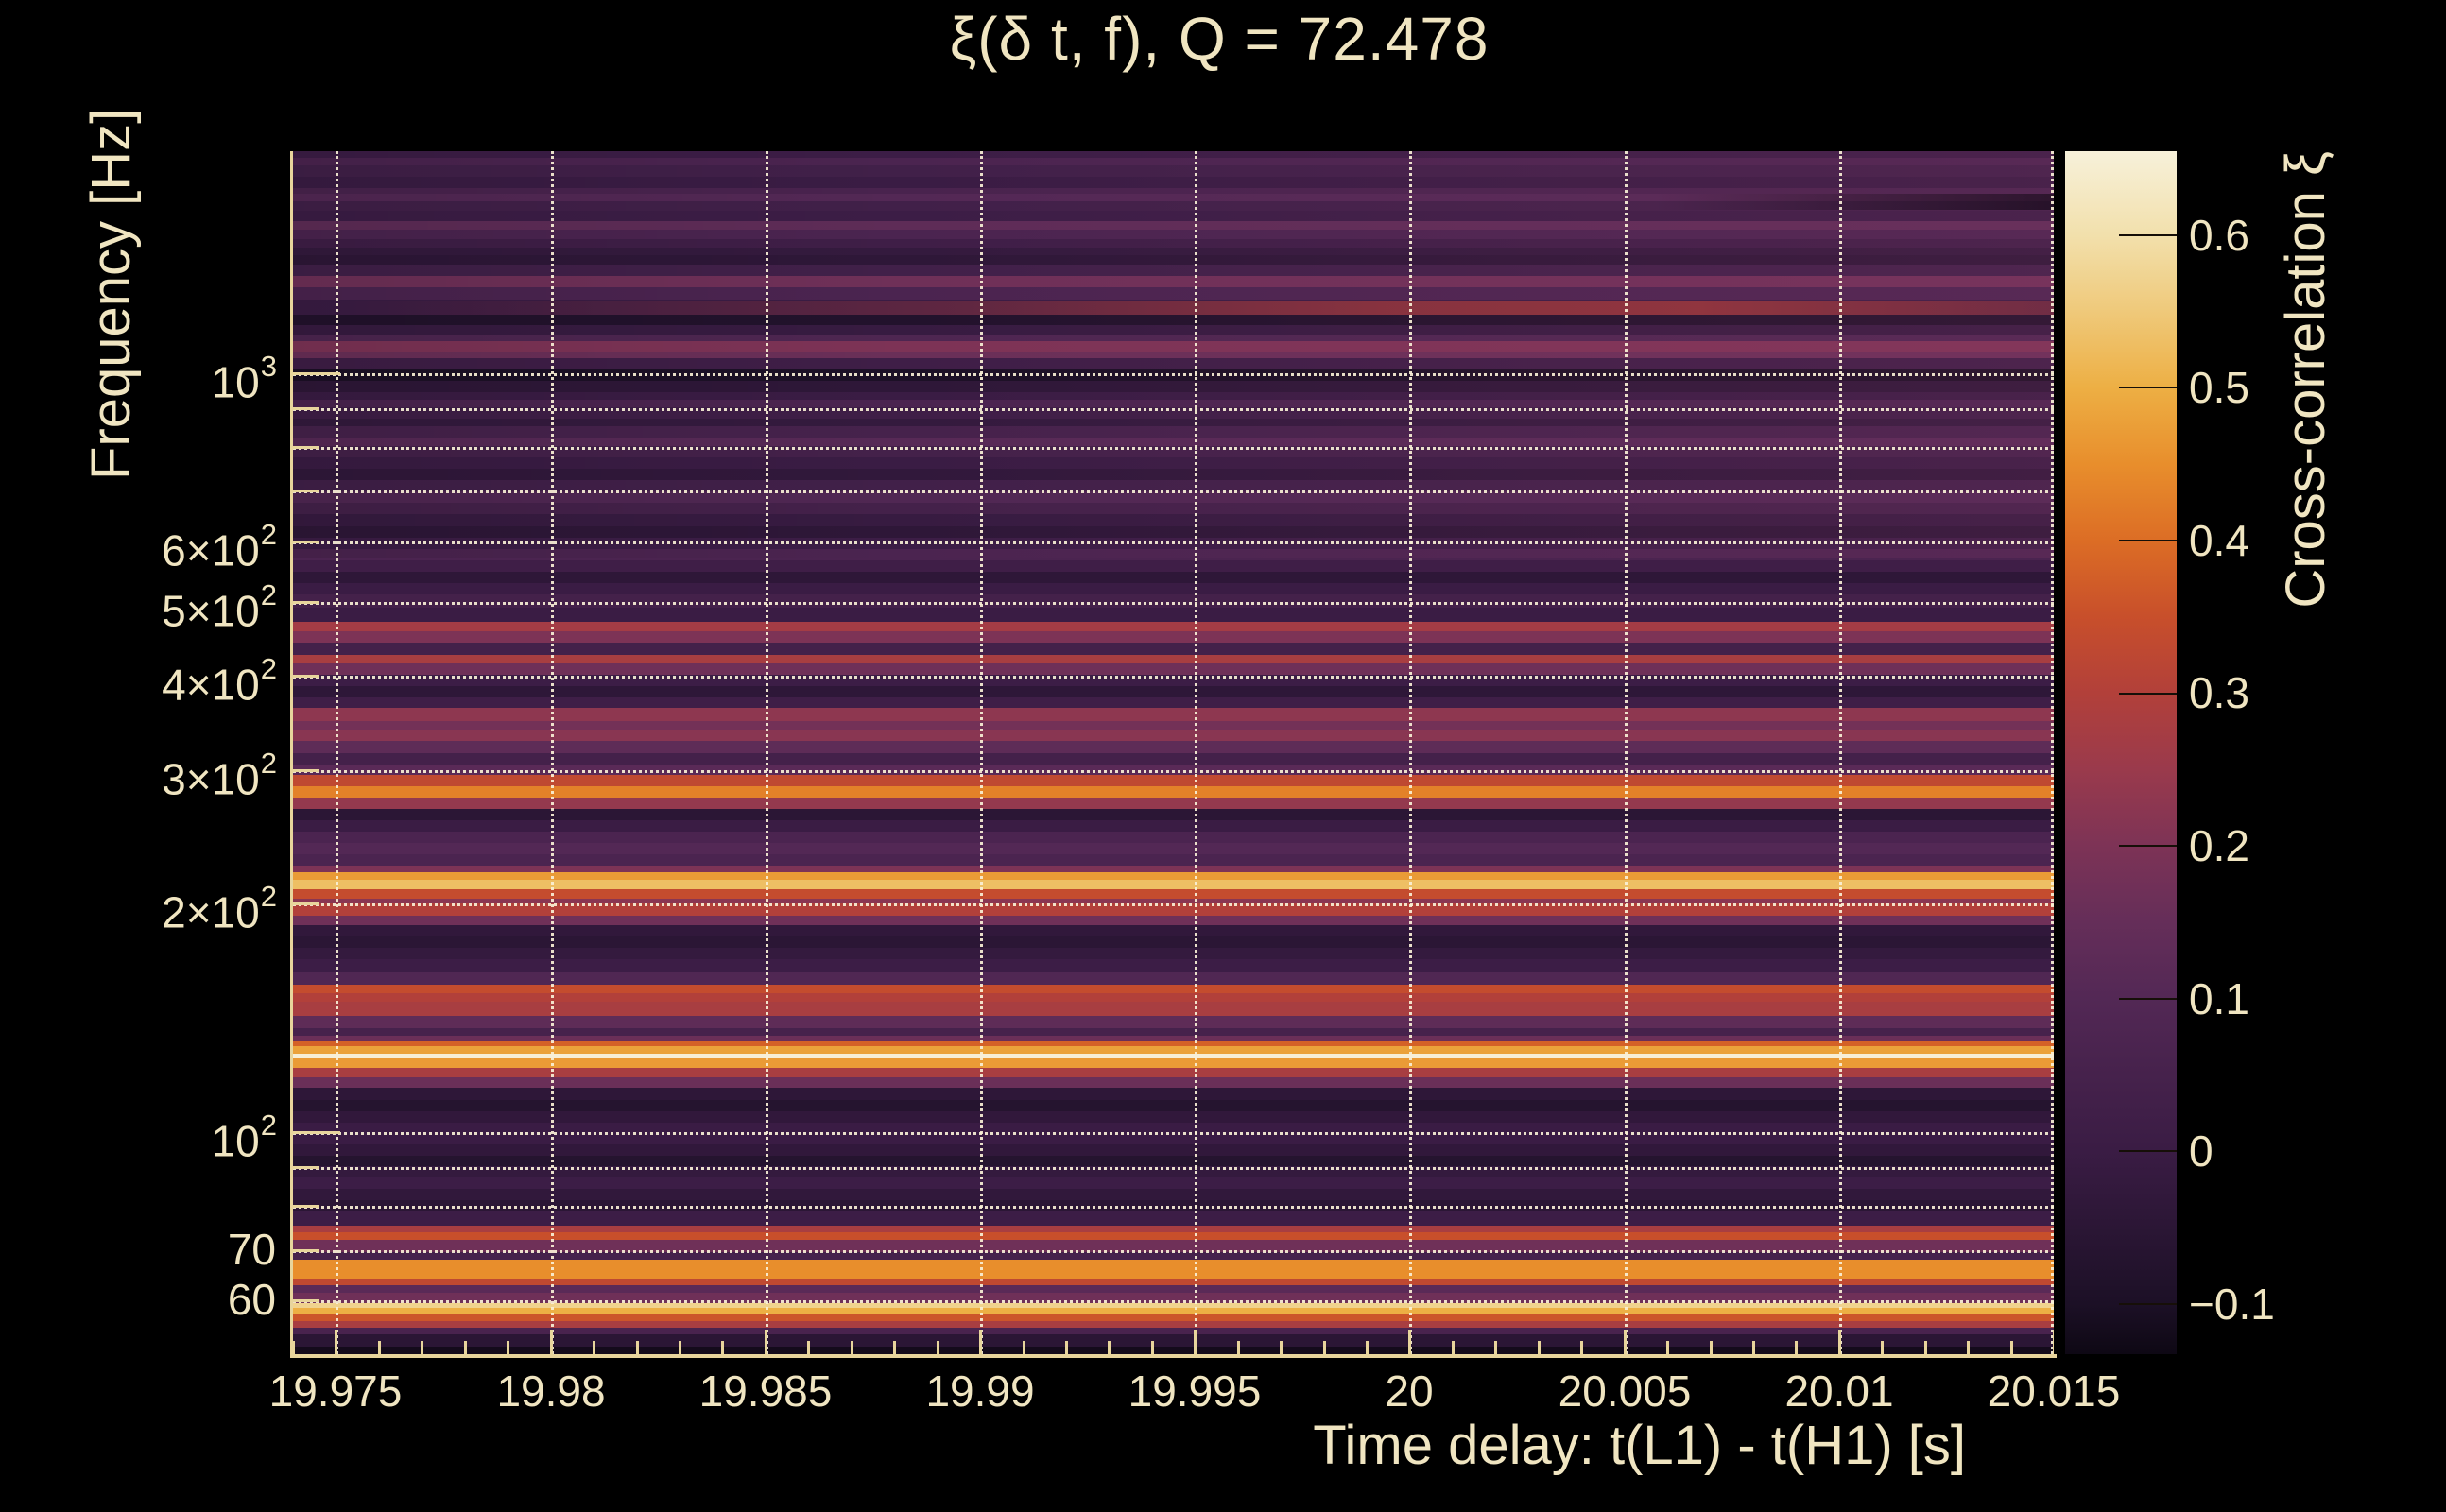 This screenshot has width=2446, height=1512. Describe the element at coordinates (268, 366) in the screenshot. I see `y-tick-exponent: 3` at that location.